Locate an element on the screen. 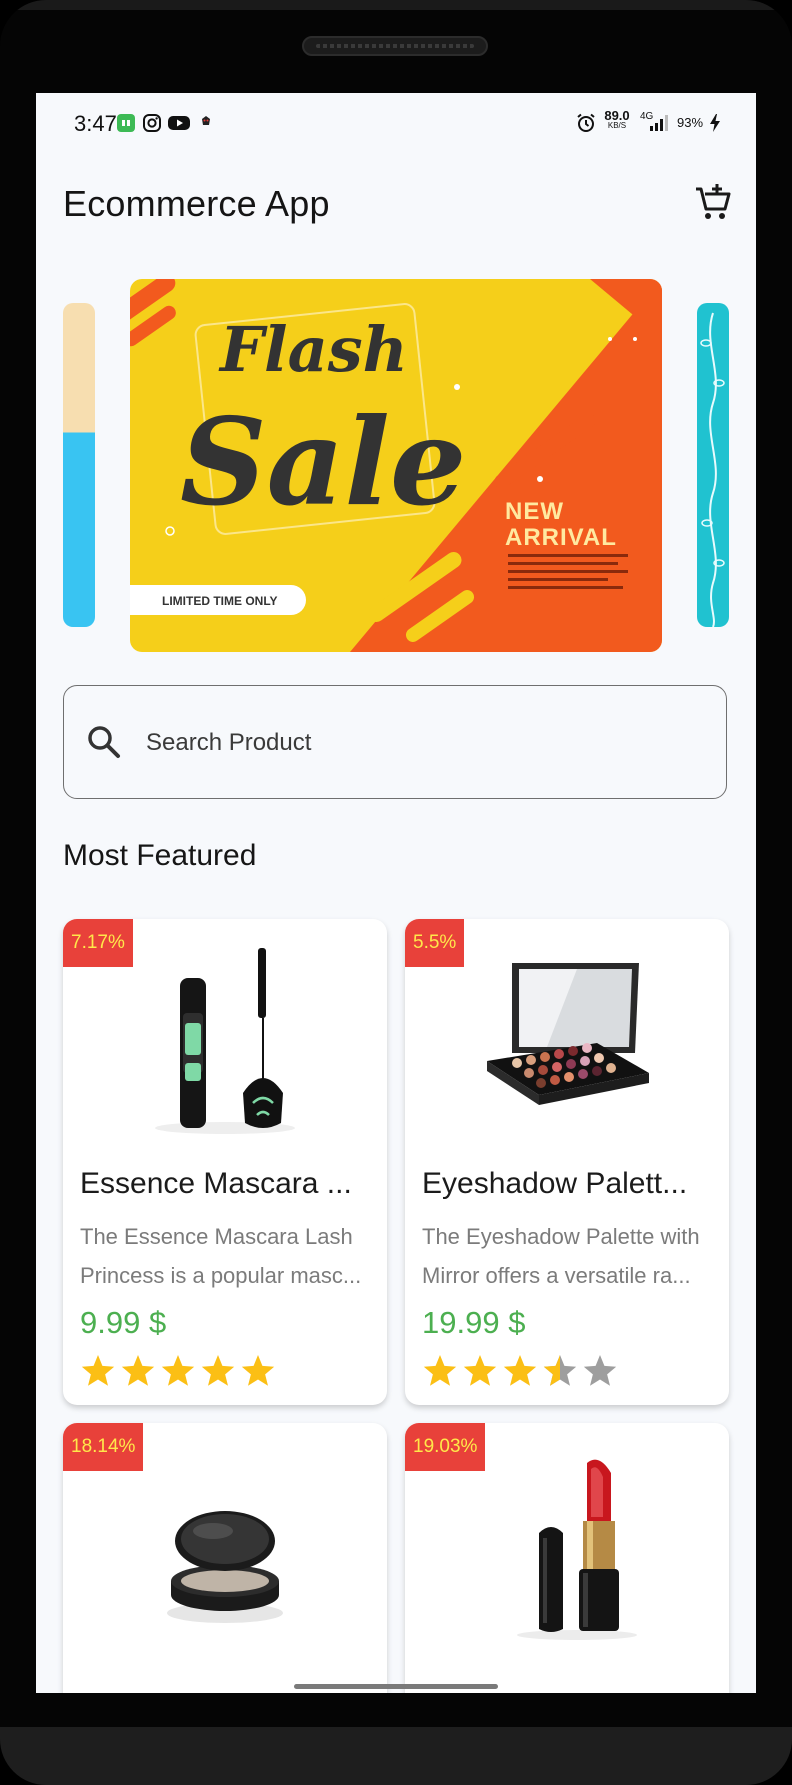  net-speed-value: 89.0 is located at coordinates (617, 115).